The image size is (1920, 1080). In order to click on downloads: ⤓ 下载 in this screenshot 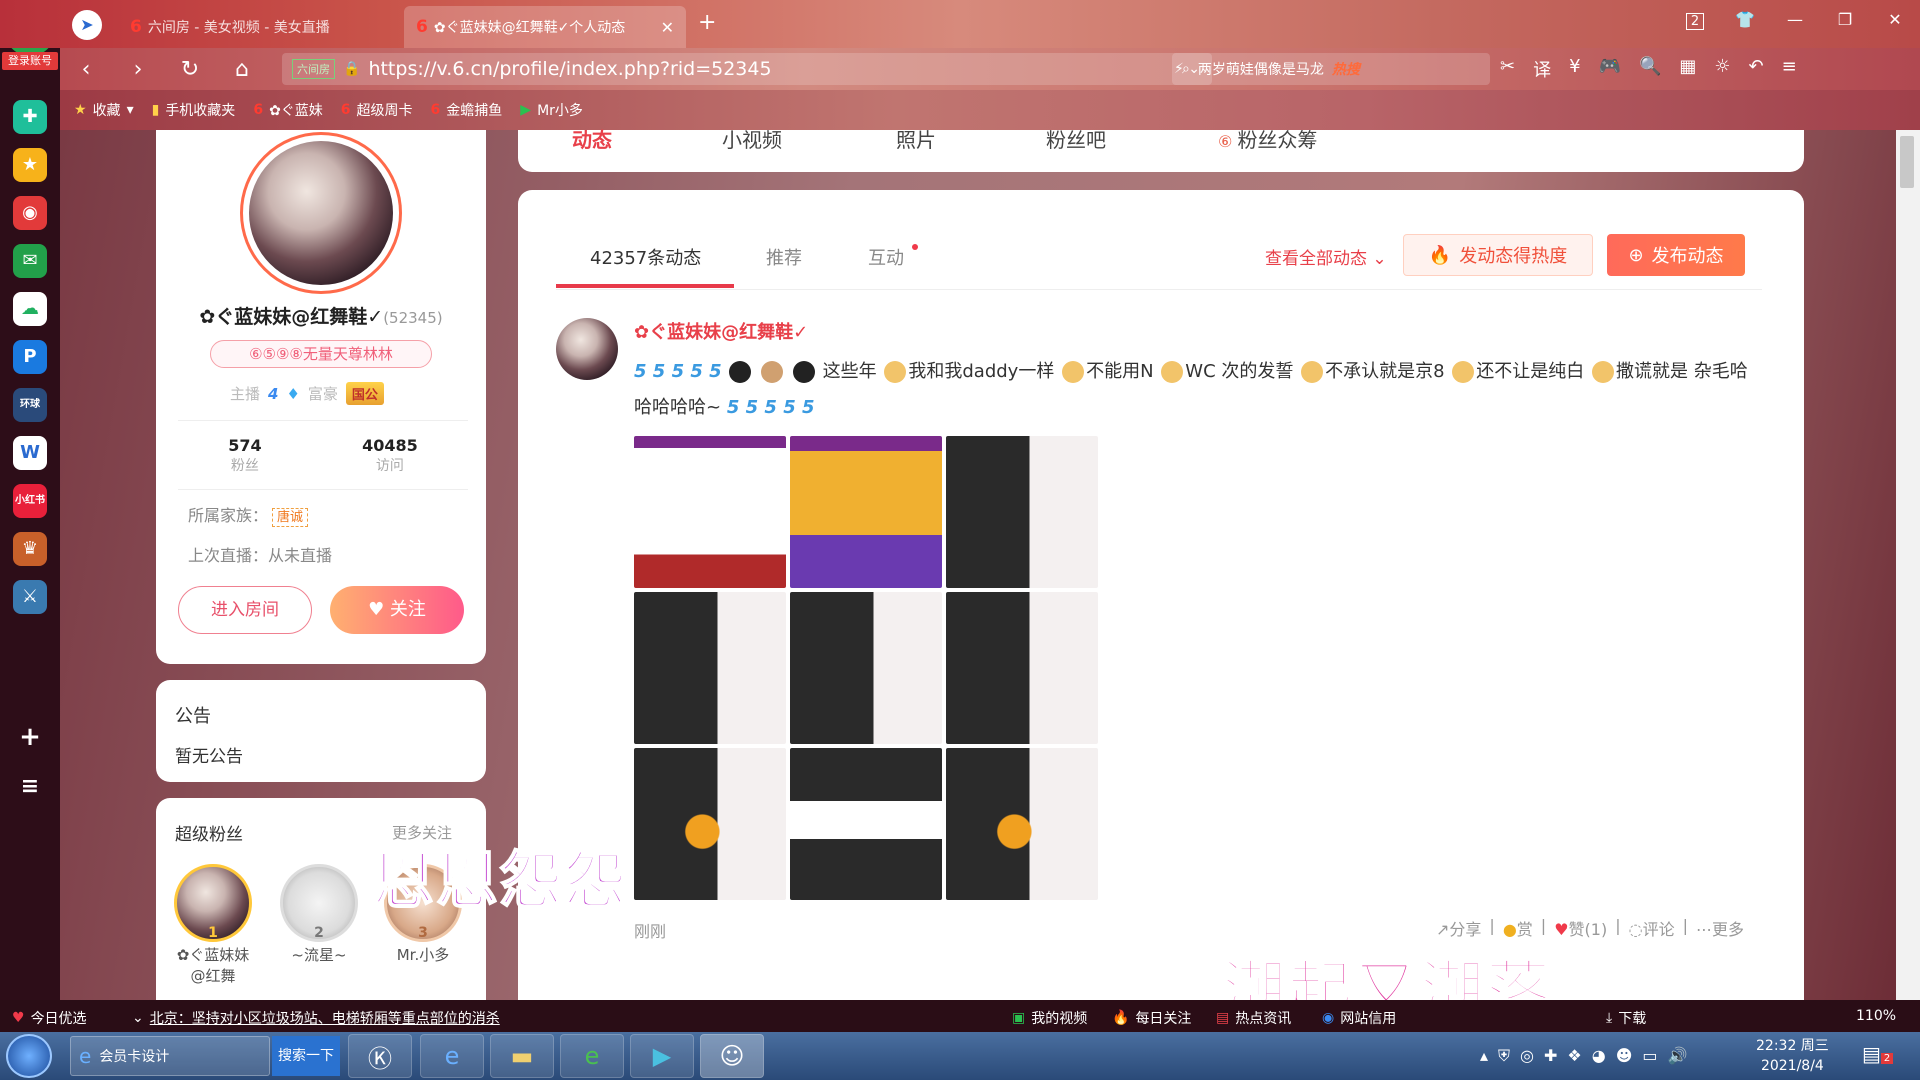, I will do `click(1626, 1018)`.